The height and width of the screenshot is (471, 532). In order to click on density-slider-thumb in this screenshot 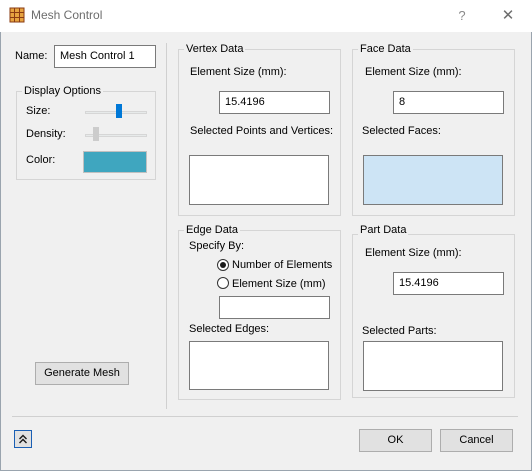, I will do `click(96, 134)`.